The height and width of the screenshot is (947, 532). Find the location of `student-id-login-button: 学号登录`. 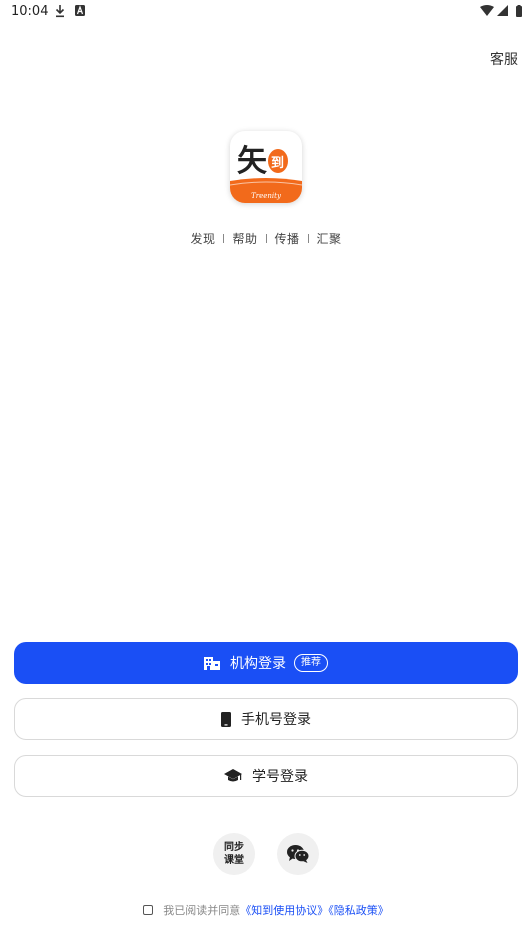

student-id-login-button: 学号登录 is located at coordinates (266, 776).